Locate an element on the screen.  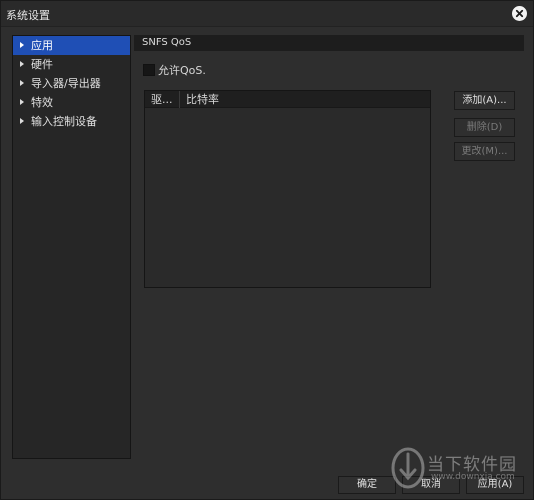
ok-button: 确定 is located at coordinates (367, 485).